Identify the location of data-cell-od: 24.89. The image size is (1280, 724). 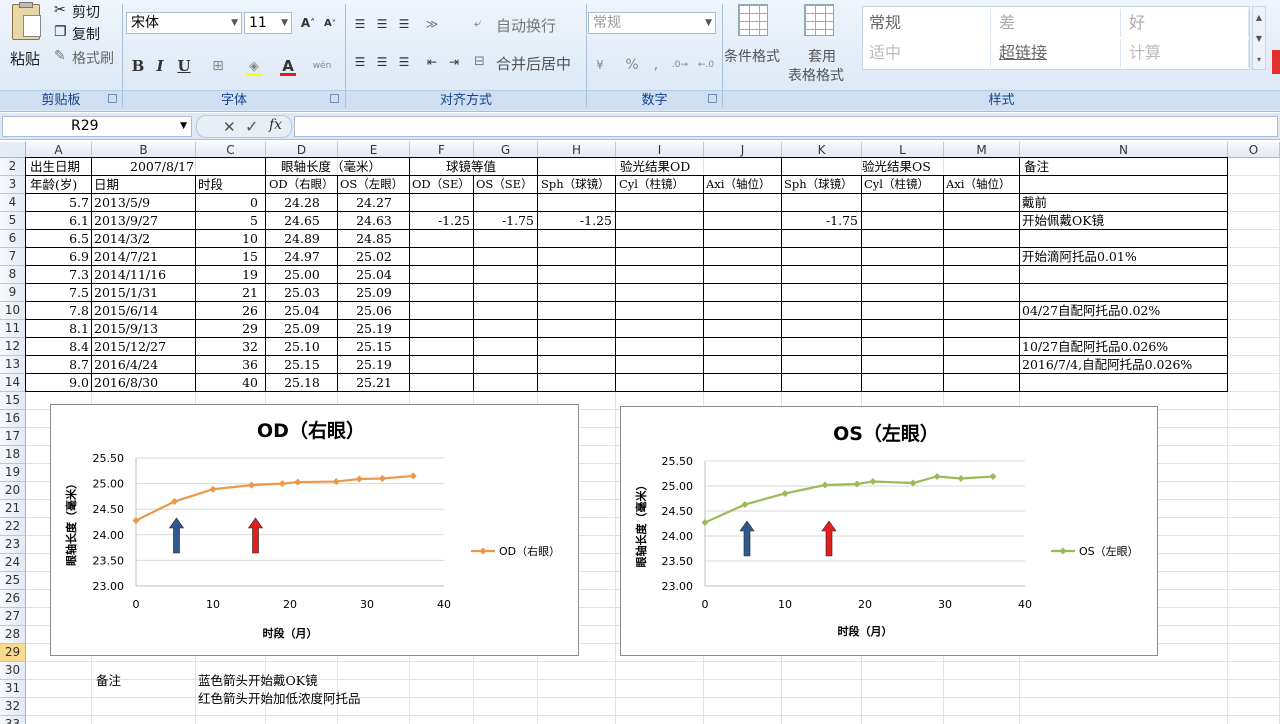
(302, 238).